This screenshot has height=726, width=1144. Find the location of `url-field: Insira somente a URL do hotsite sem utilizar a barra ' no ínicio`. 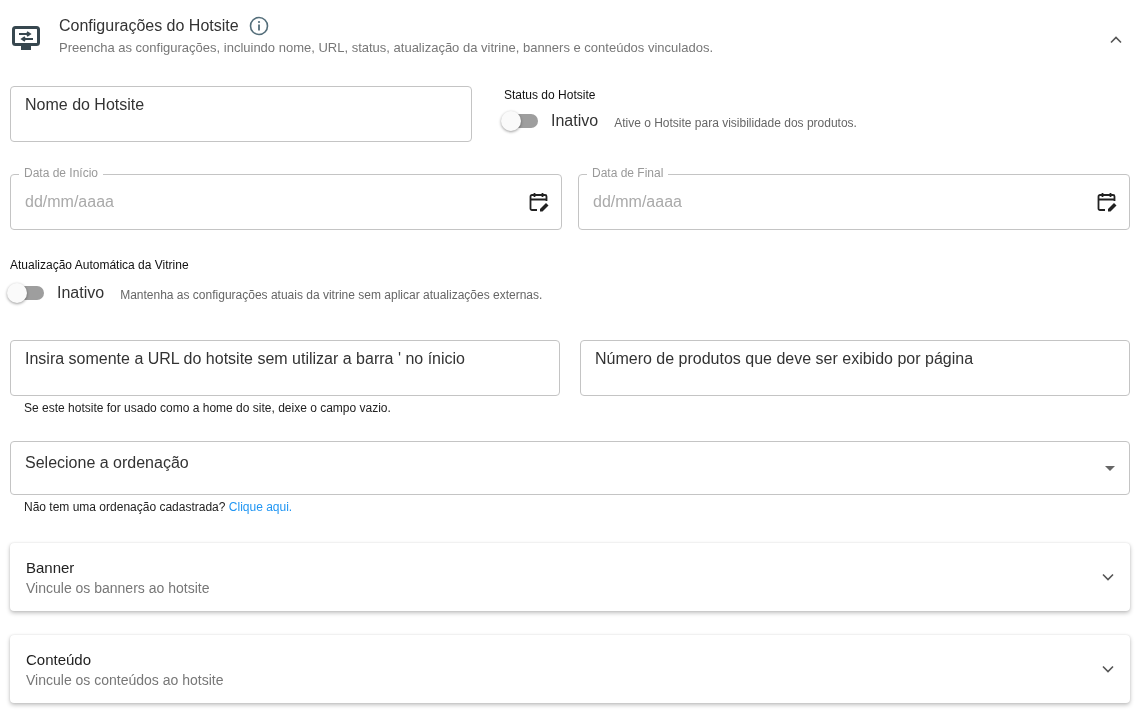

url-field: Insira somente a URL do hotsite sem utilizar a barra ' no ínicio is located at coordinates (285, 368).